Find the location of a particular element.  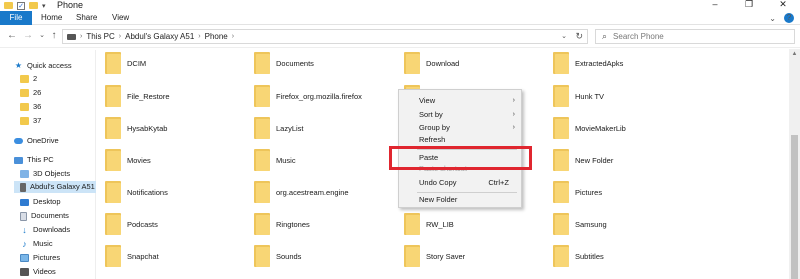

folder-item: Ringtones is located at coordinates (282, 224).